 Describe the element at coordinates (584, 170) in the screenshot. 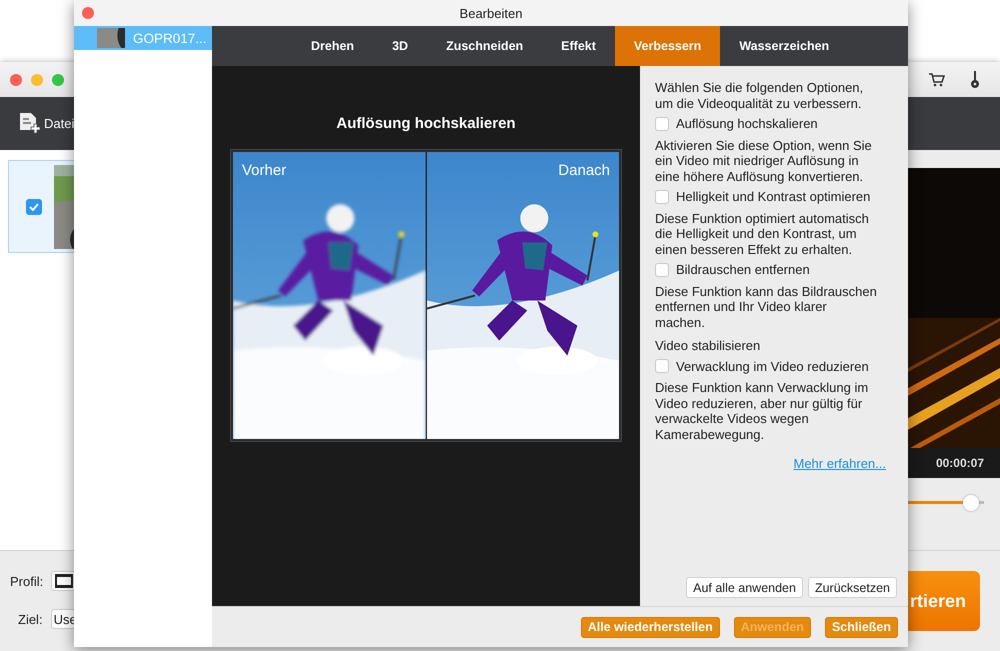

I see `after-label: Danach` at that location.